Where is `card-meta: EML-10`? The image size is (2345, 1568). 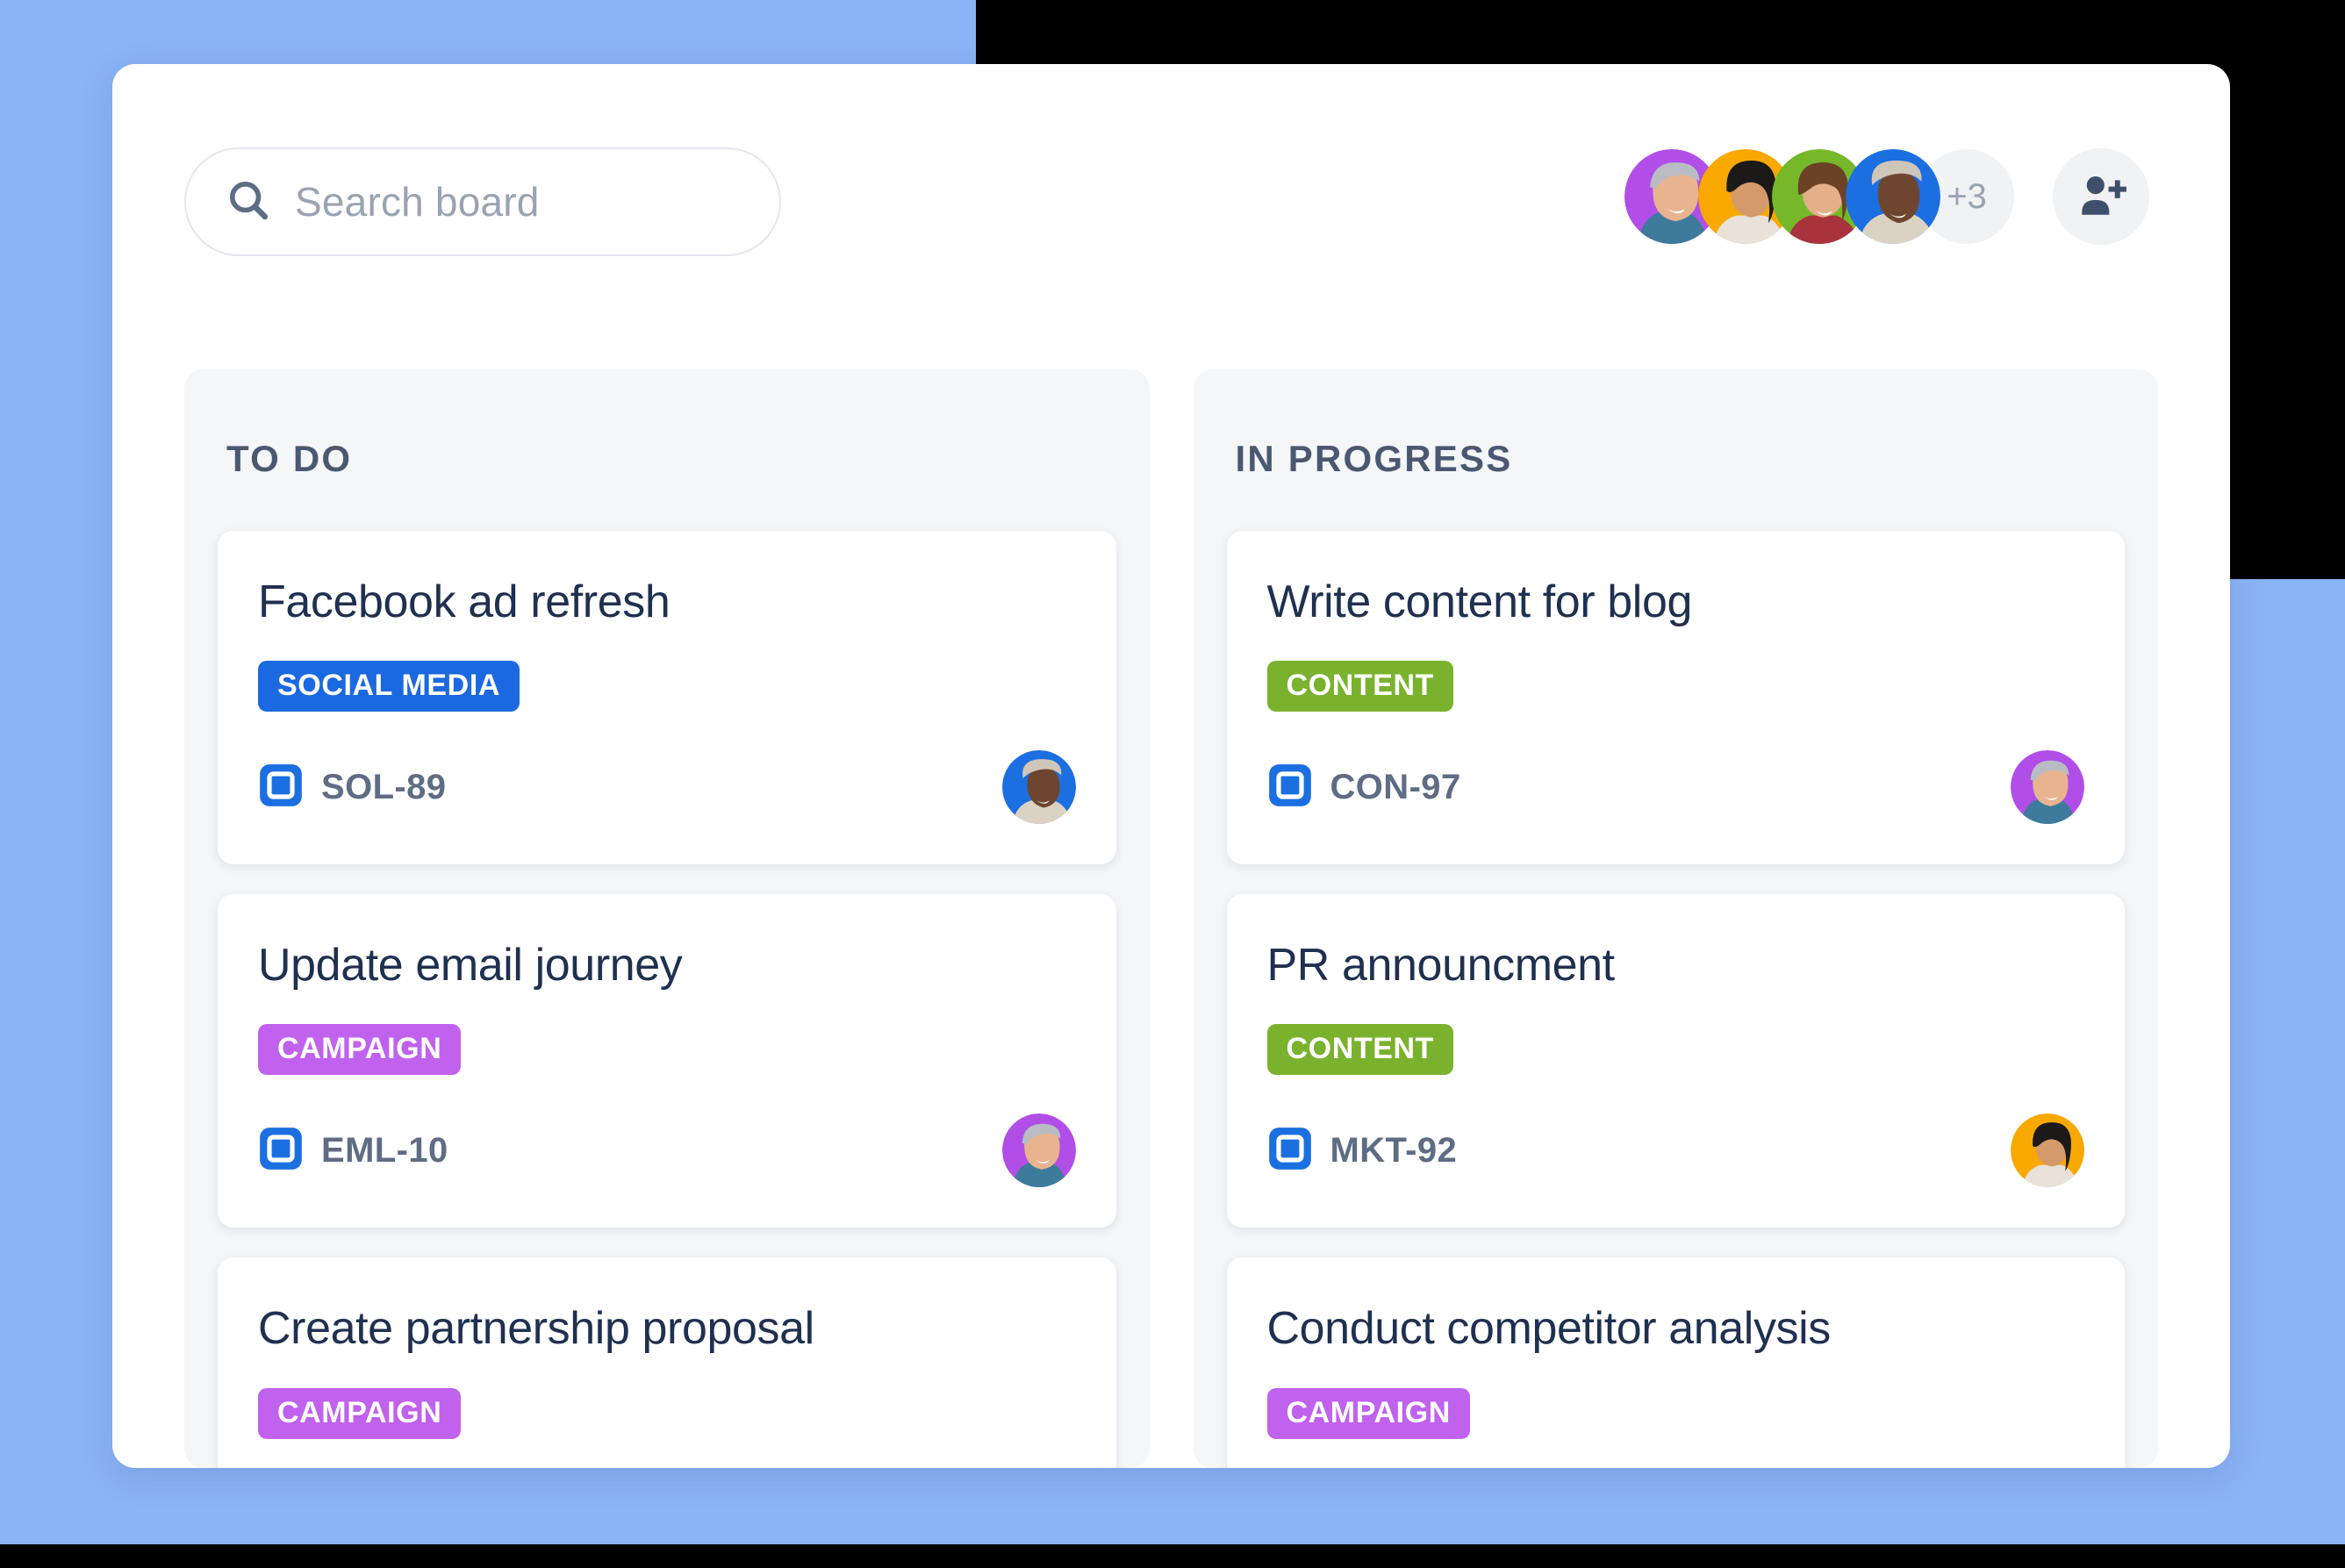
card-meta: EML-10 is located at coordinates (353, 1151).